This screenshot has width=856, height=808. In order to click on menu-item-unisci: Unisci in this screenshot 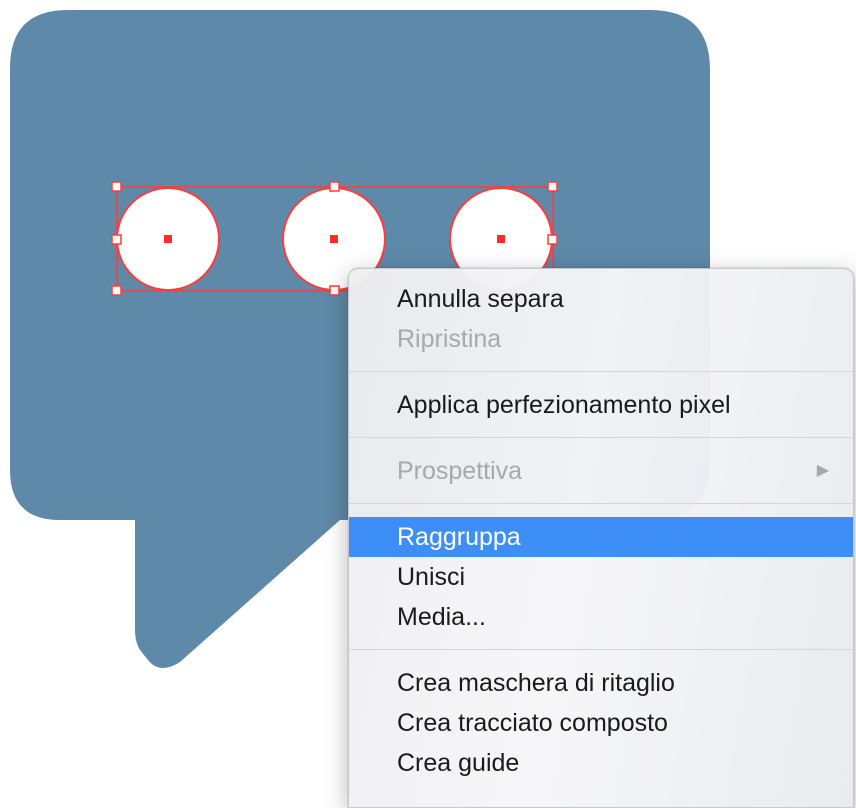, I will do `click(601, 577)`.